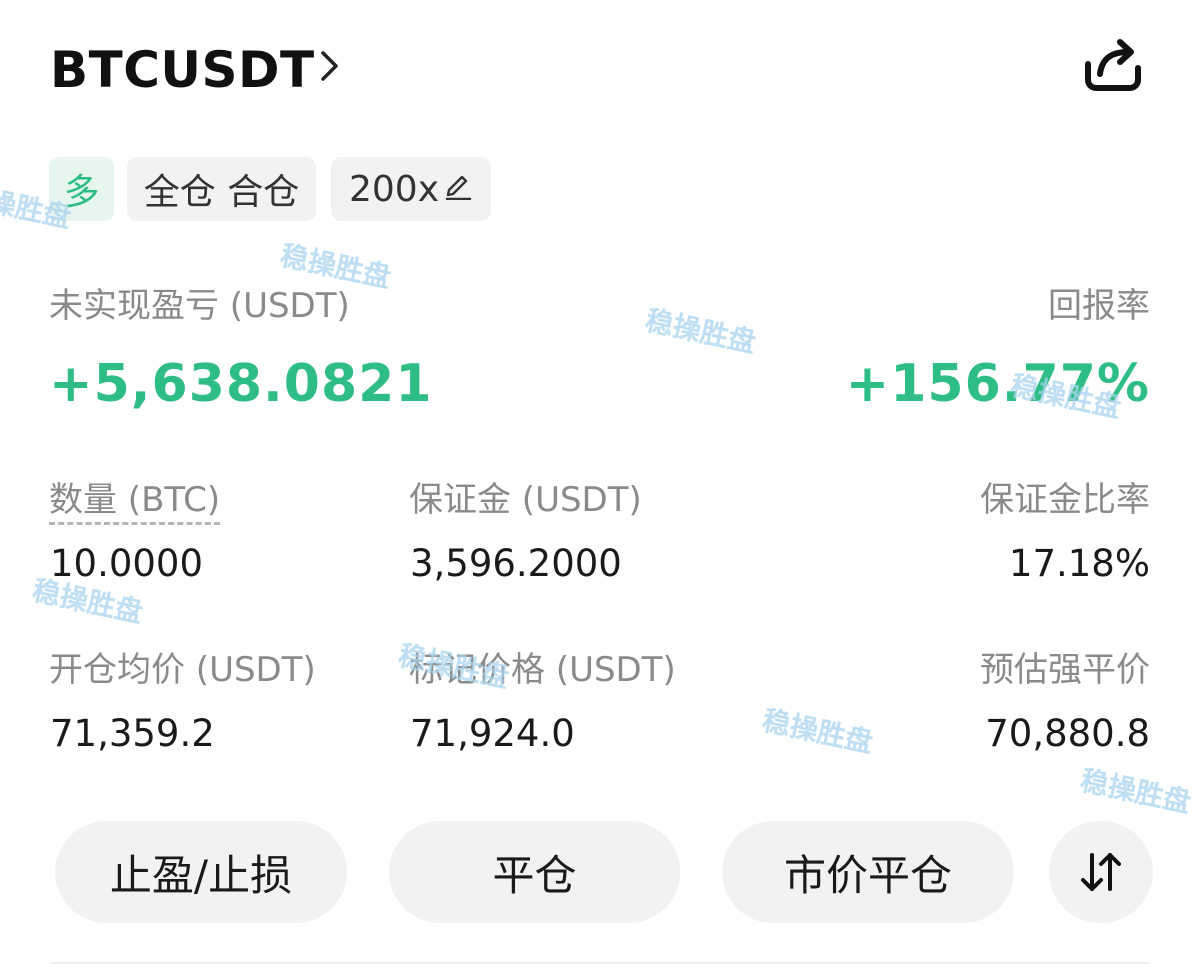  Describe the element at coordinates (868, 872) in the screenshot. I see `market-close-button: 市价平仓` at that location.